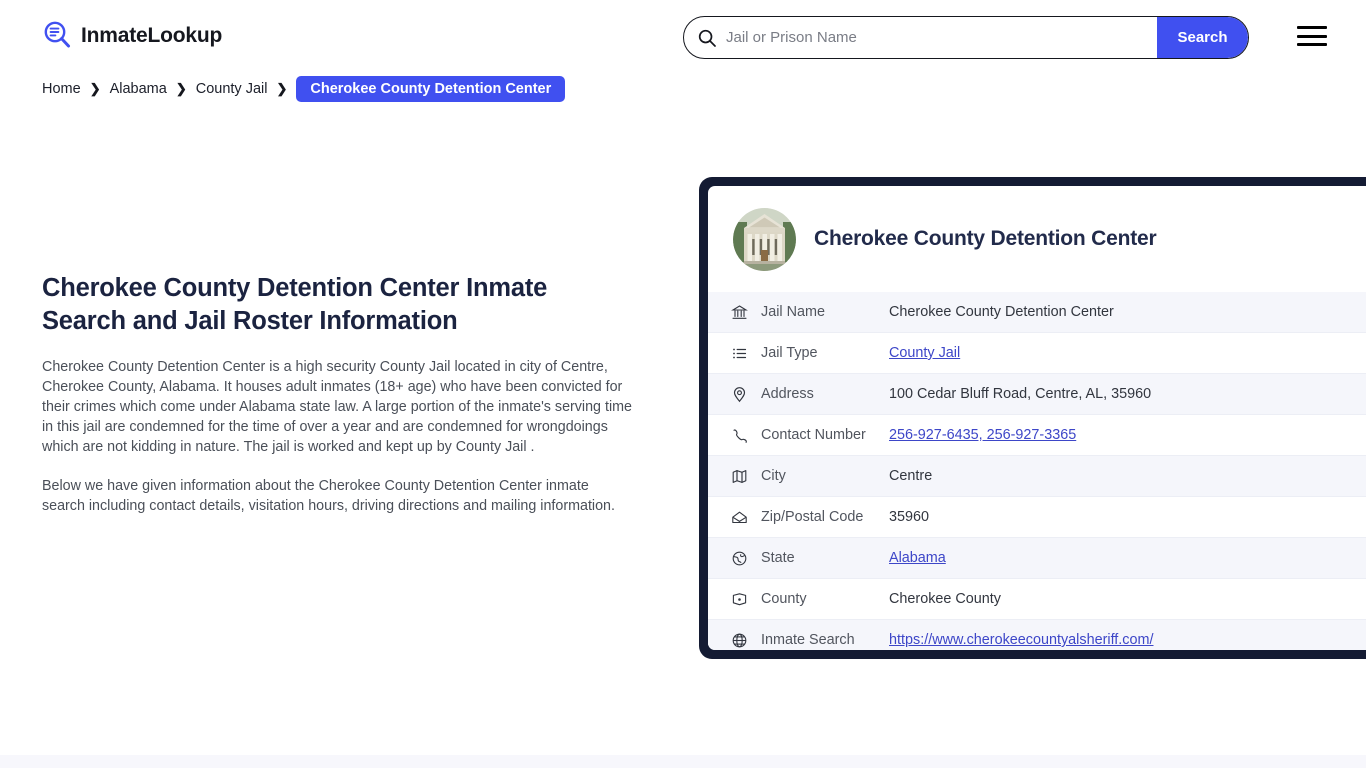  I want to click on table-row: Jail Type County Jail, so click(1037, 353).